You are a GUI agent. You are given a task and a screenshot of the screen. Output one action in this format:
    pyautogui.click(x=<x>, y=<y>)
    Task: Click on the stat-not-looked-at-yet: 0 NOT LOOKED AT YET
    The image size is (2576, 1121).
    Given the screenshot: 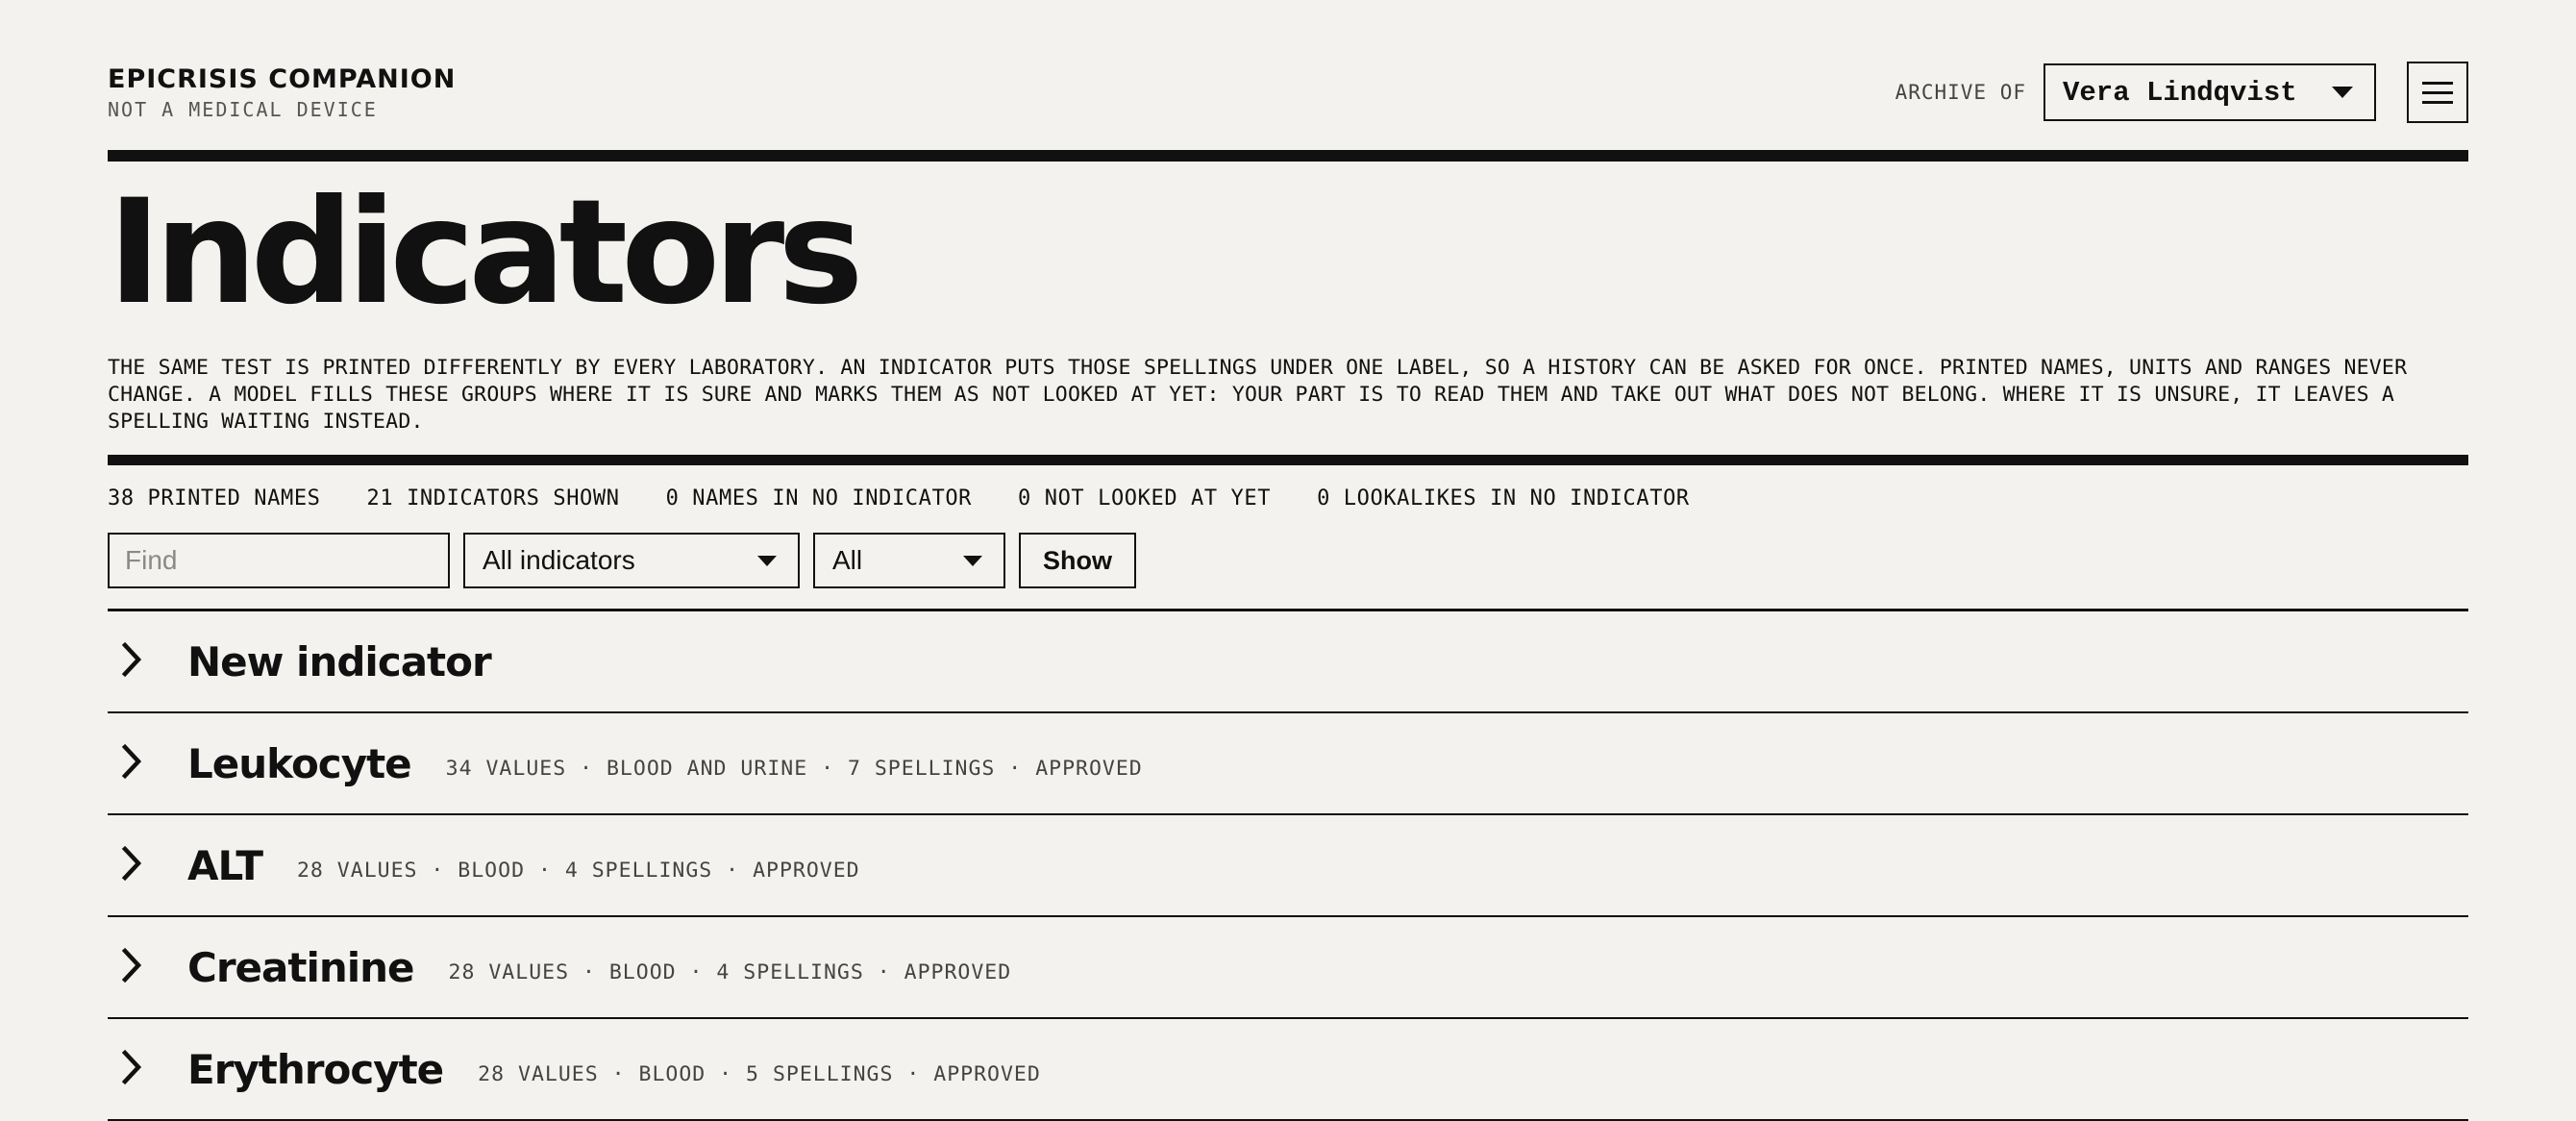 What is the action you would take?
    pyautogui.click(x=1144, y=499)
    